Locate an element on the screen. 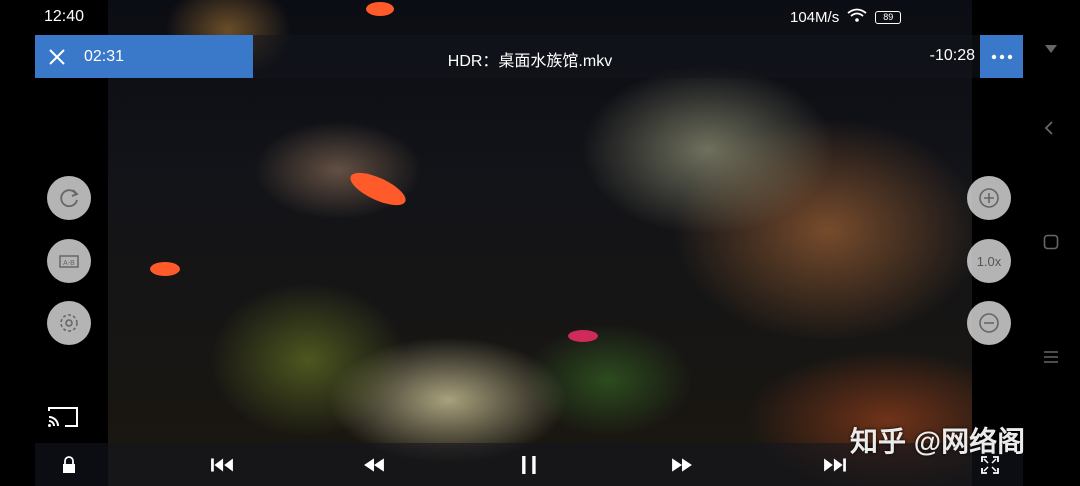 The width and height of the screenshot is (1080, 486). remaining-time: -10:28 is located at coordinates (952, 55).